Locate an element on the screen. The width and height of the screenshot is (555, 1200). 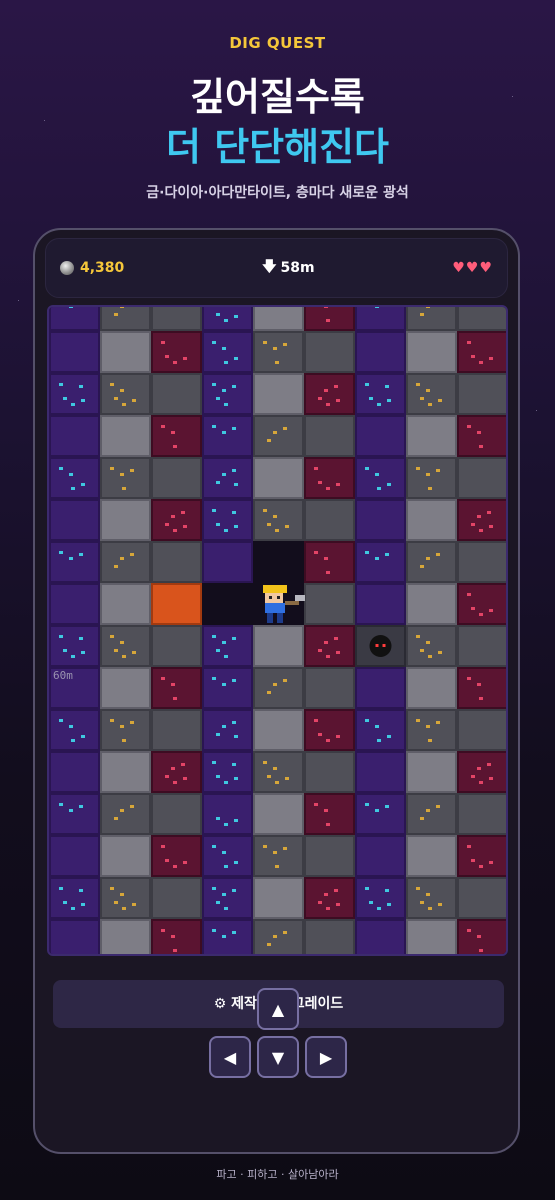
headline: 깊어질수록 더 단단해진다 is located at coordinates (277, 122).